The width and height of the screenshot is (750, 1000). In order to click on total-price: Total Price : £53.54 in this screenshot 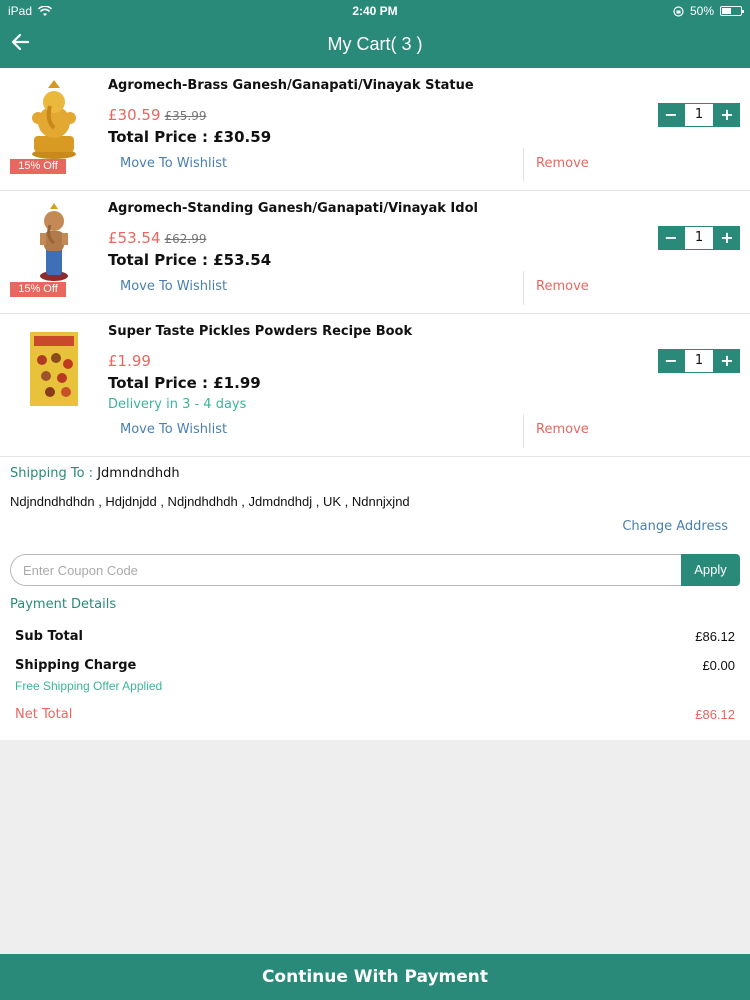, I will do `click(190, 260)`.